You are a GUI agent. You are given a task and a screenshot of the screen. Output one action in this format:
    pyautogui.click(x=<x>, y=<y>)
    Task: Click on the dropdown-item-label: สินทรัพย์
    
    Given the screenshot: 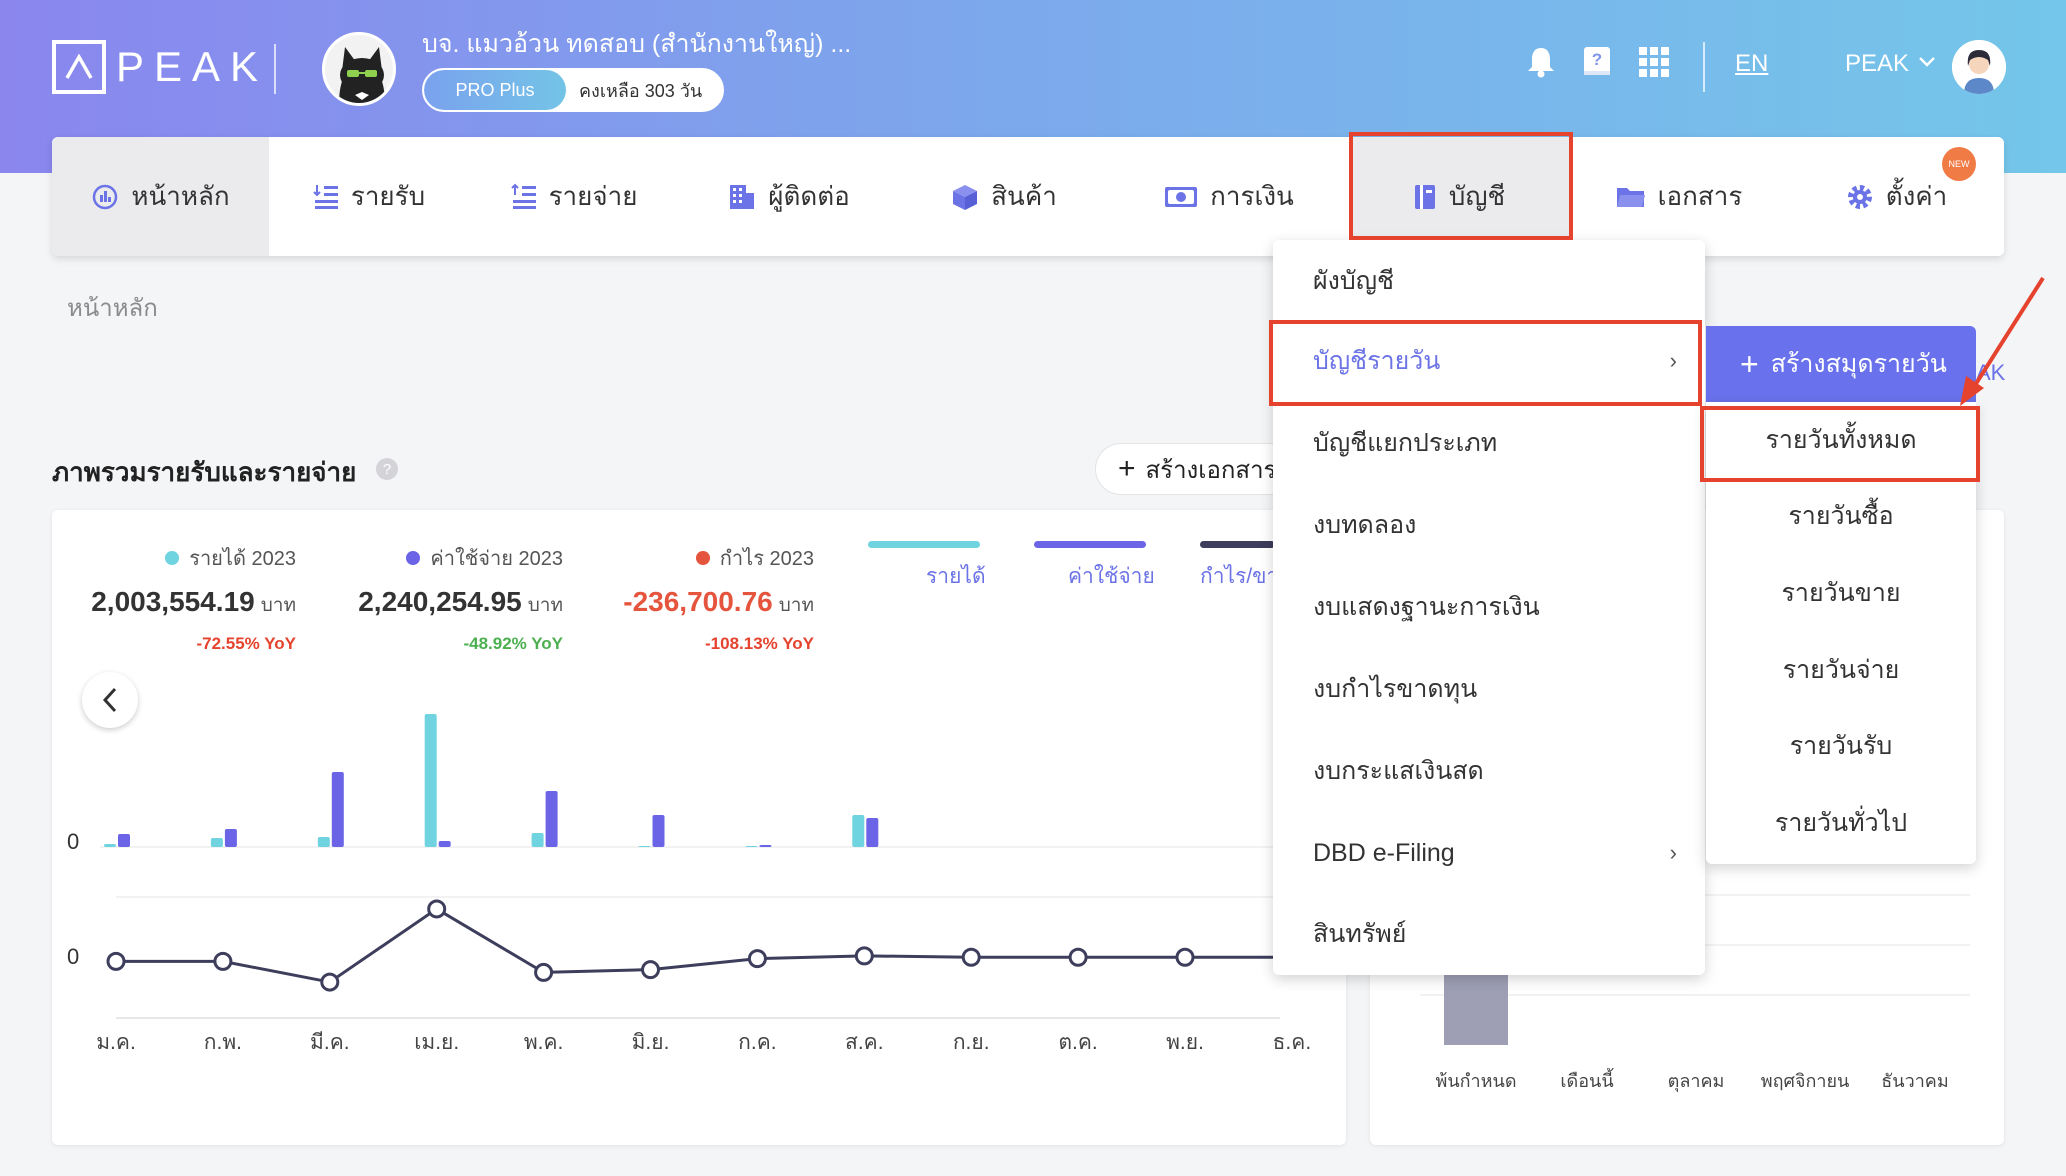 What is the action you would take?
    pyautogui.click(x=1360, y=934)
    